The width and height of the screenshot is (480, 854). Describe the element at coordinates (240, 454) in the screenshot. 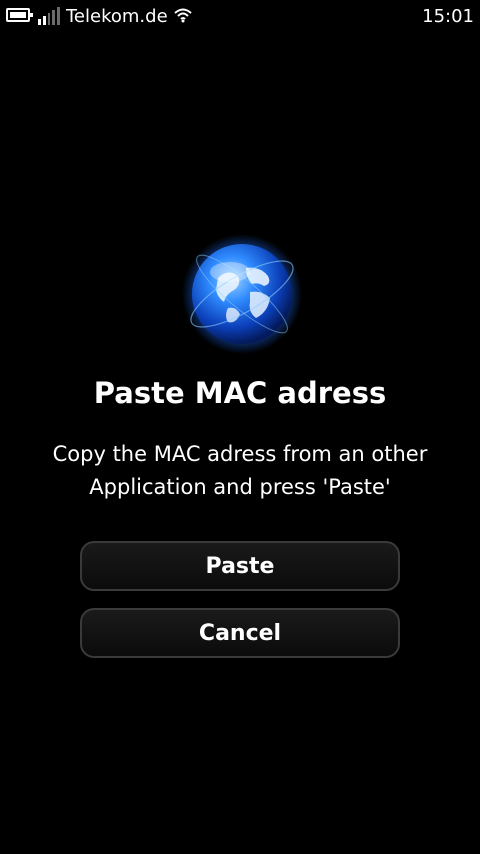

I see `message-line-1: Copy the MAC adress from an other` at that location.